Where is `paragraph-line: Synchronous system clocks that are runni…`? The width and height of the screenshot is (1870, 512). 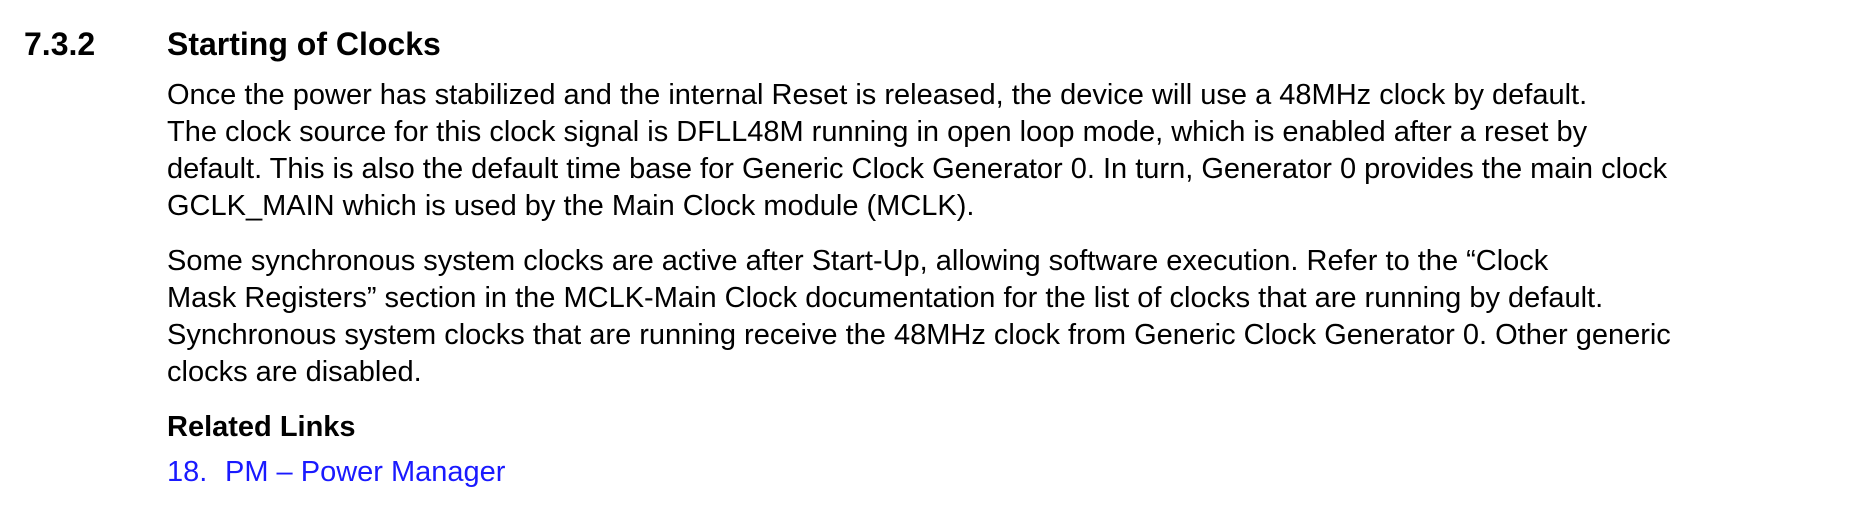
paragraph-line: Synchronous system clocks that are runni… is located at coordinates (919, 335).